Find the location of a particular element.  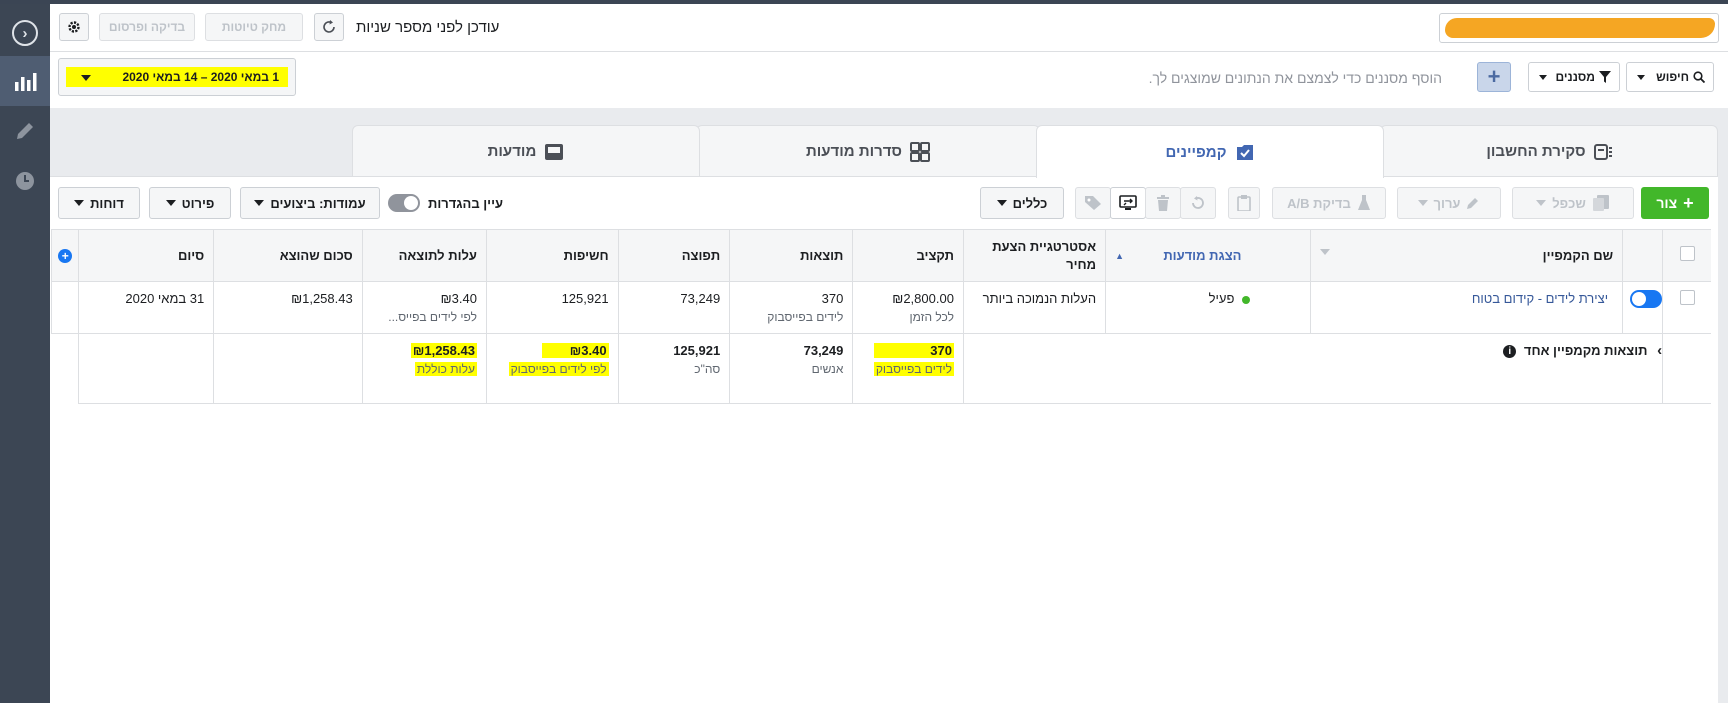

tag-button is located at coordinates (1093, 203).